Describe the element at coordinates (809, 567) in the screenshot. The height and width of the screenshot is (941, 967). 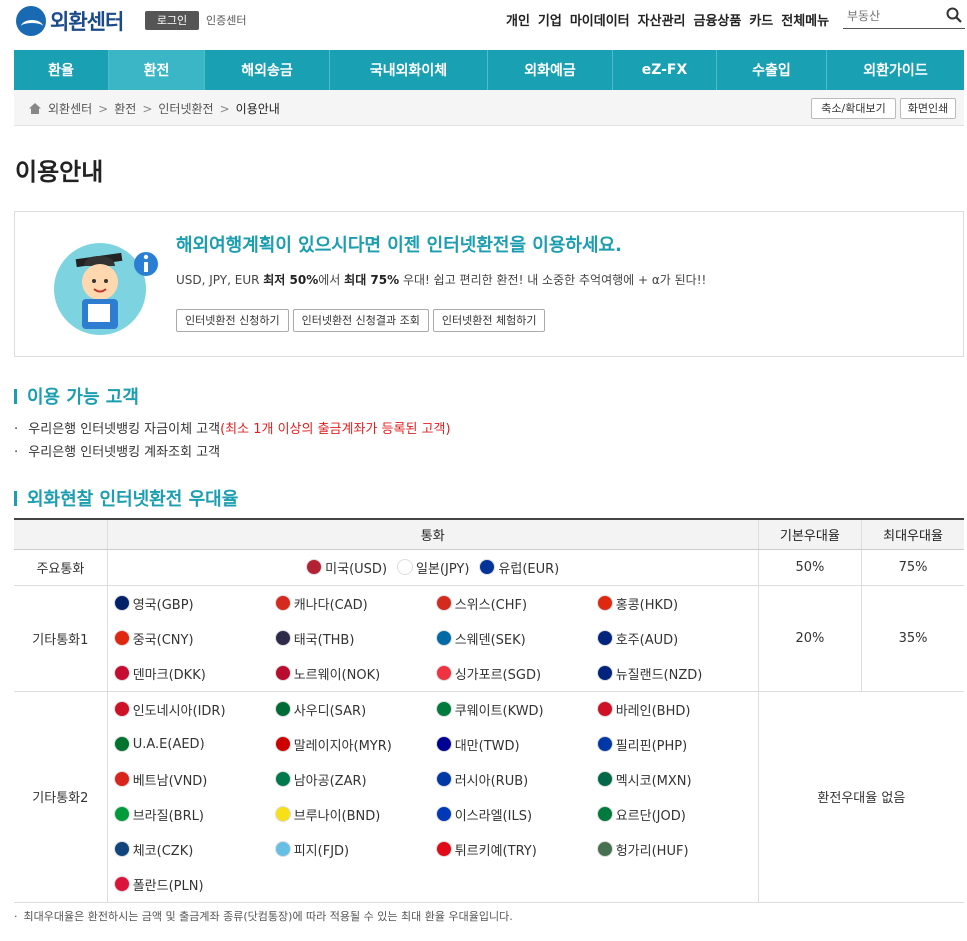
I see `row-basic-rate: 50%` at that location.